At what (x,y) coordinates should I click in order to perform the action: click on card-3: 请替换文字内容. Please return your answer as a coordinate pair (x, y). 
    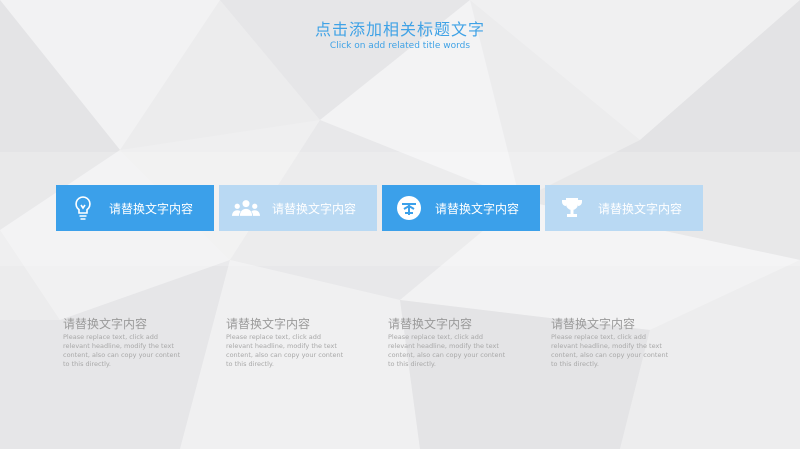
    Looking at the image, I should click on (461, 208).